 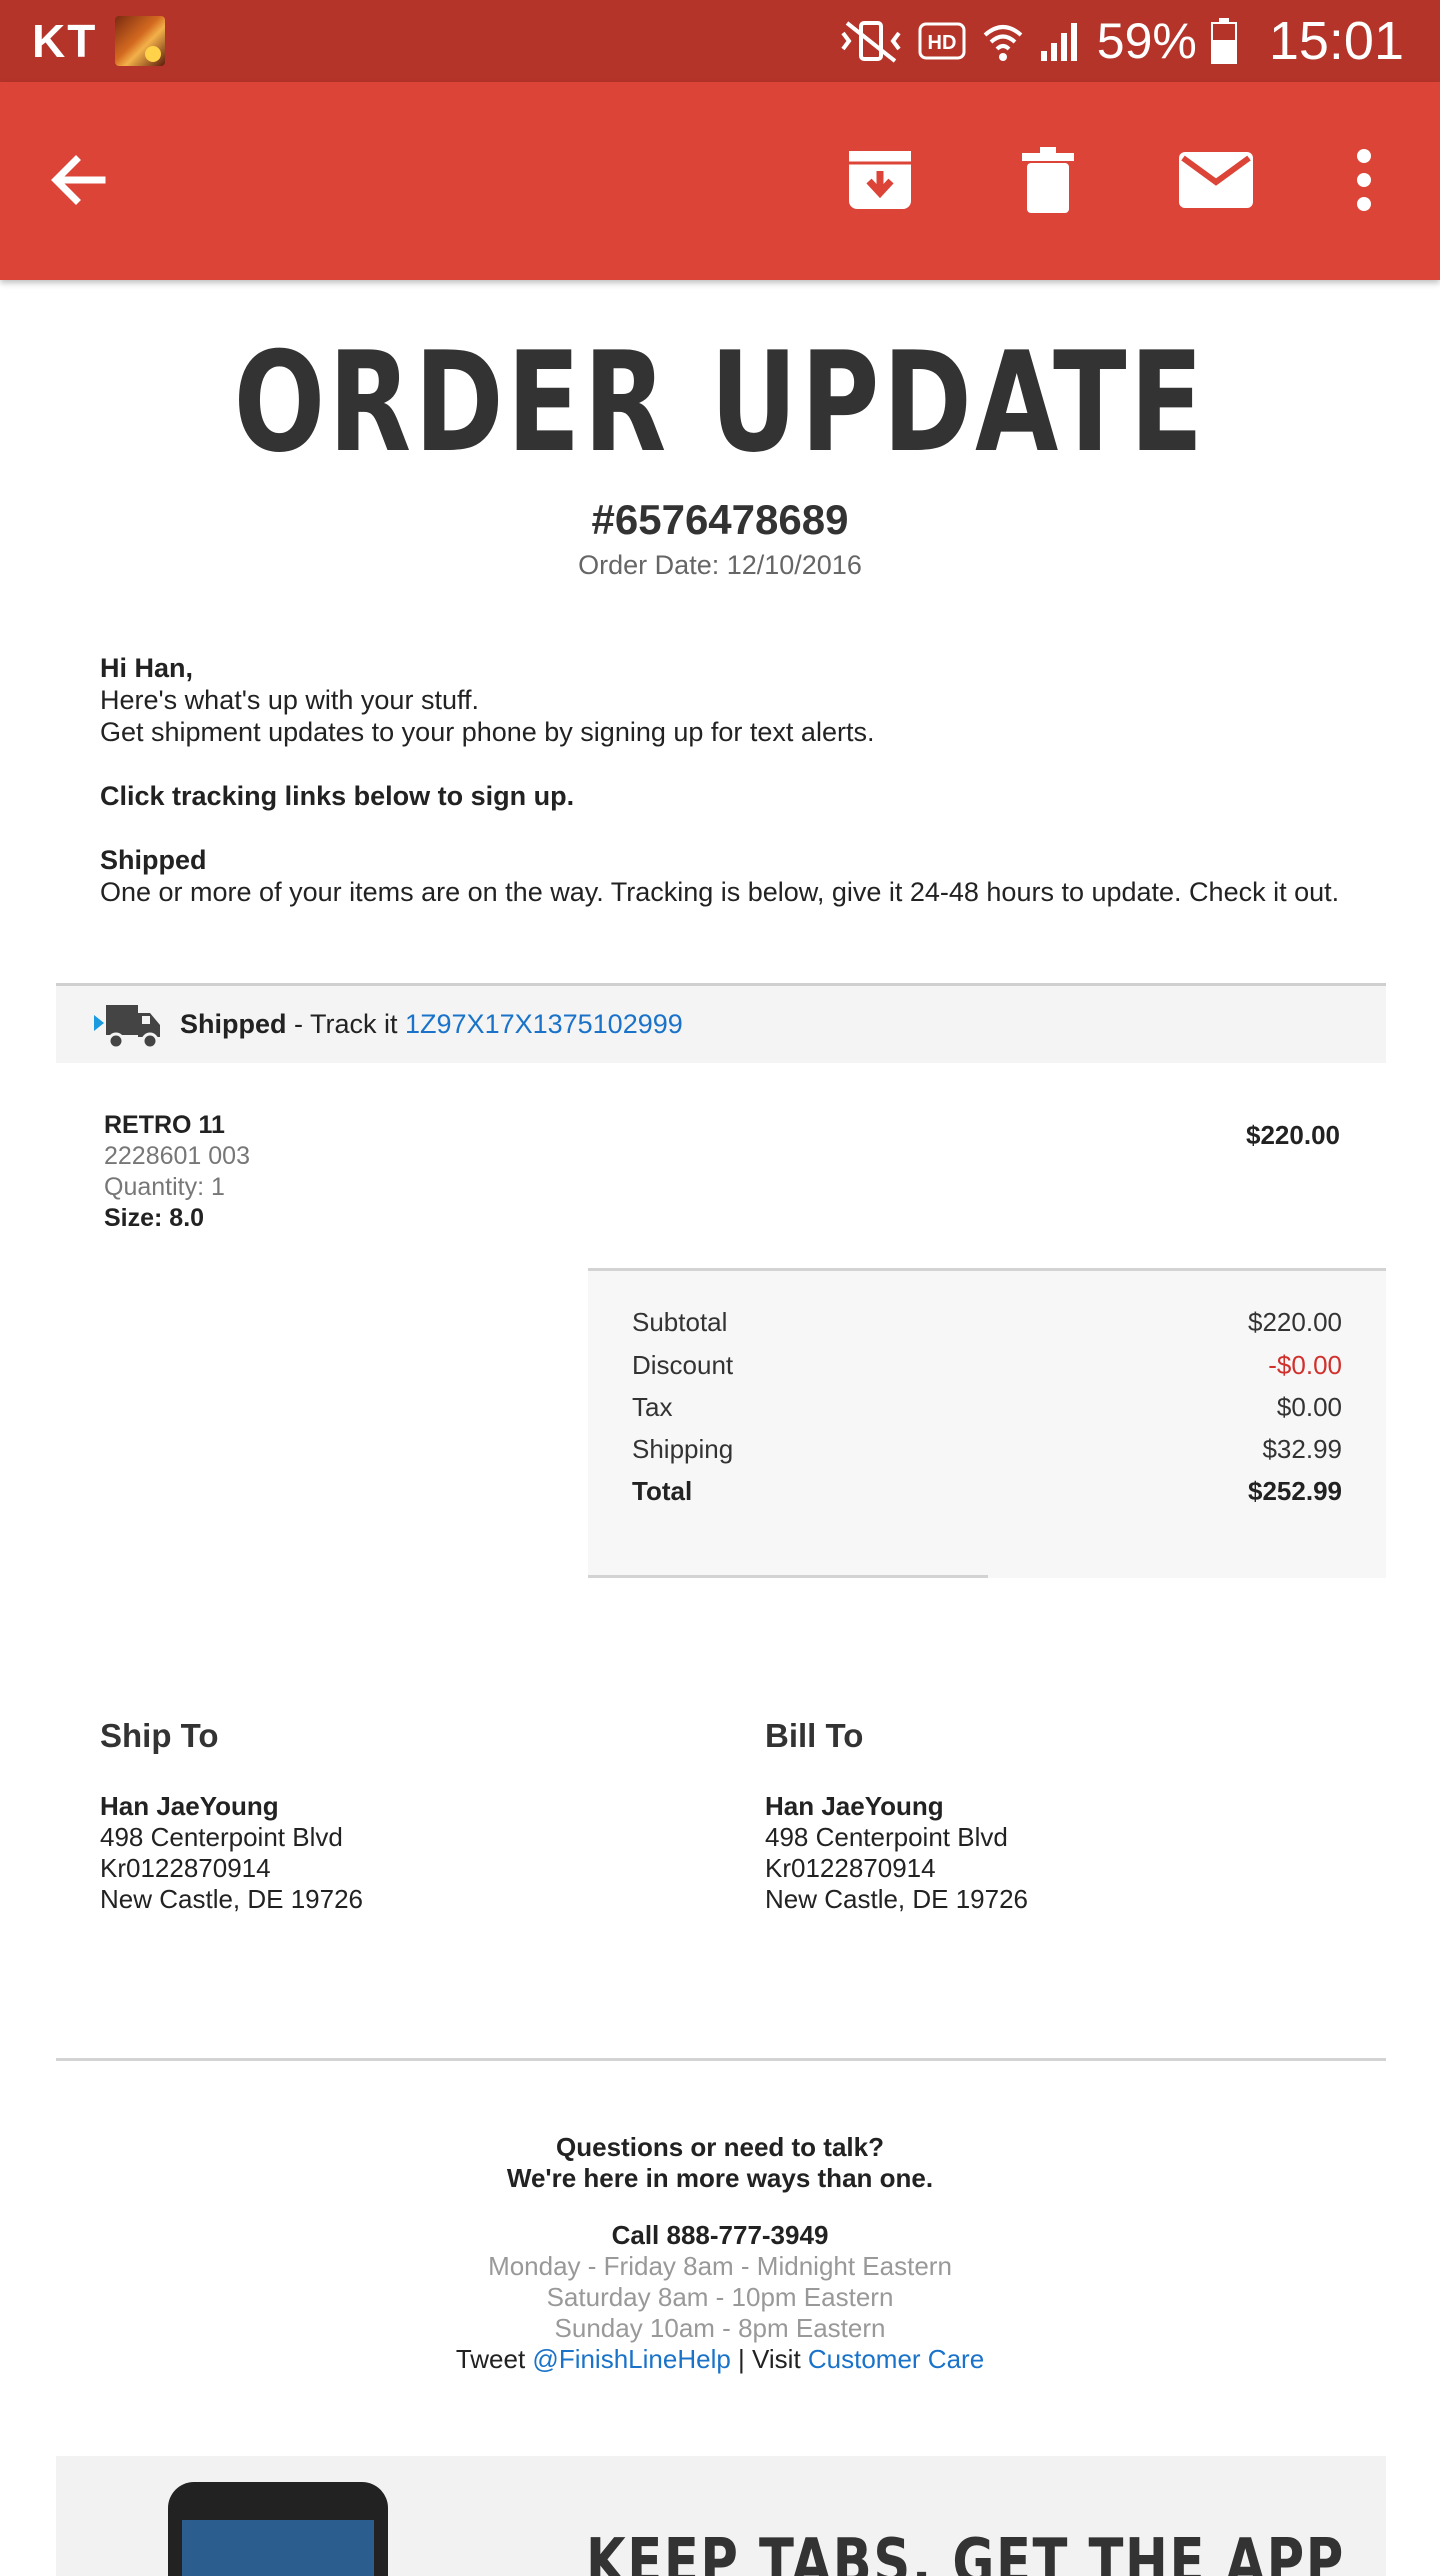 I want to click on item-sku: 2228601 003, so click(x=177, y=1156).